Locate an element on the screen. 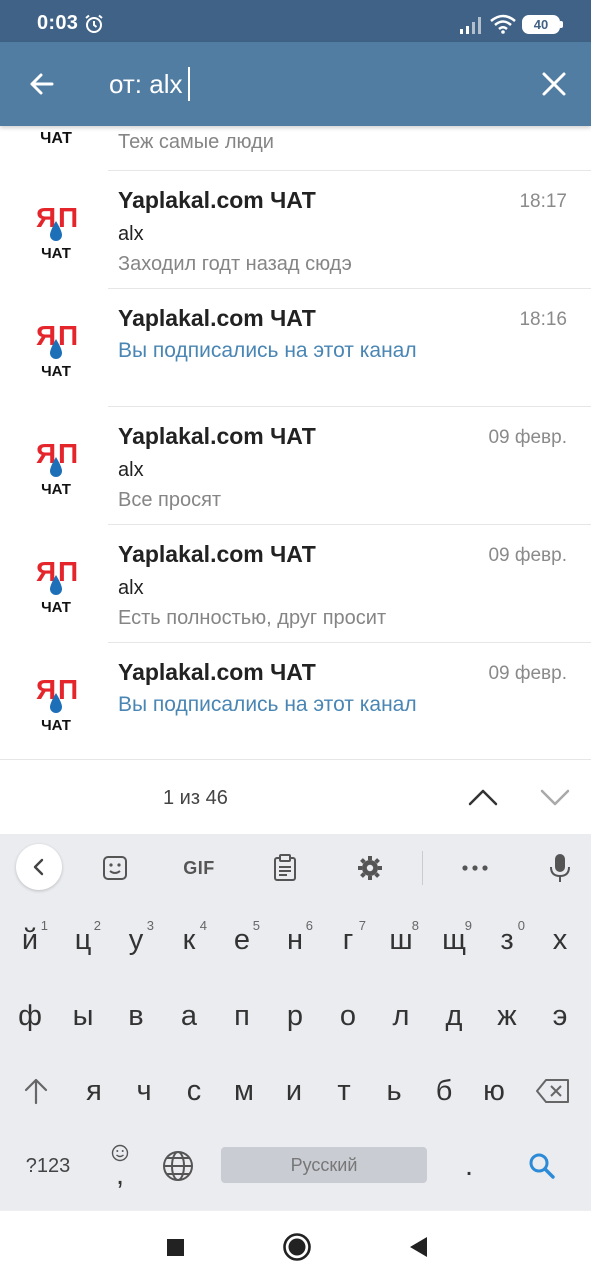 The height and width of the screenshot is (1280, 591). key-э: э is located at coordinates (560, 1016).